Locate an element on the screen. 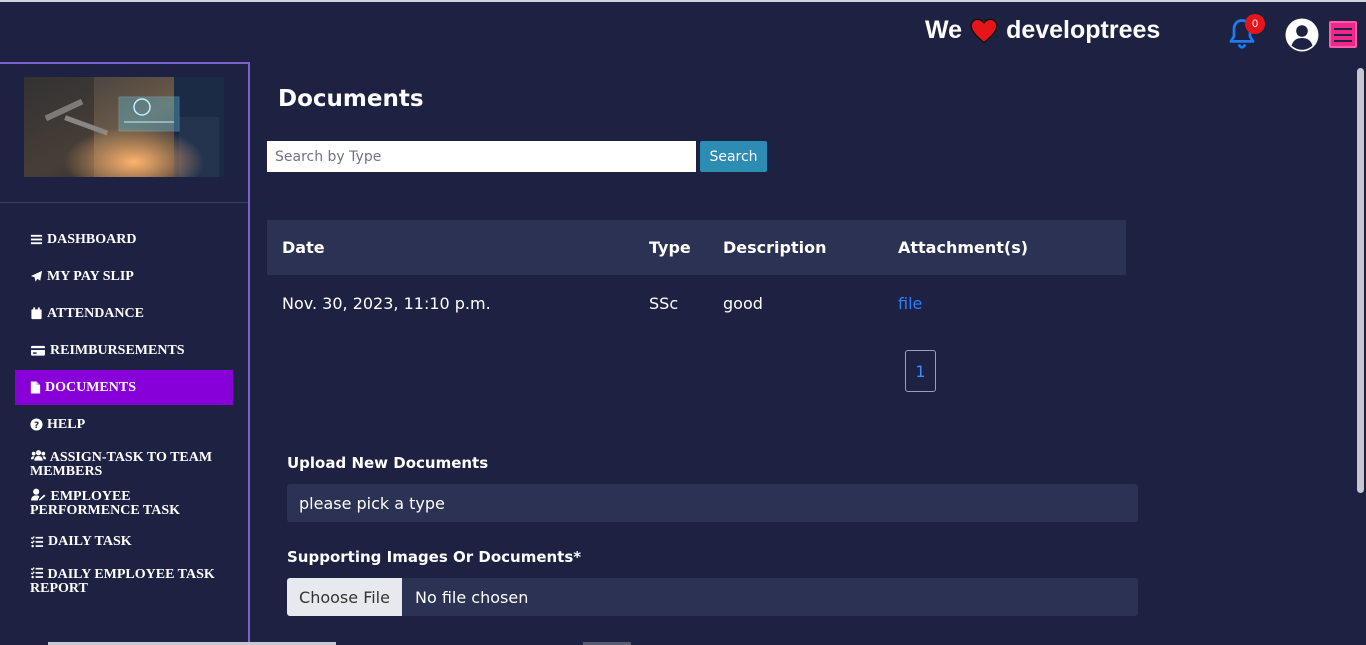 The image size is (1366, 645). sidebar-item-label: ATTENDANCE is located at coordinates (95, 313).